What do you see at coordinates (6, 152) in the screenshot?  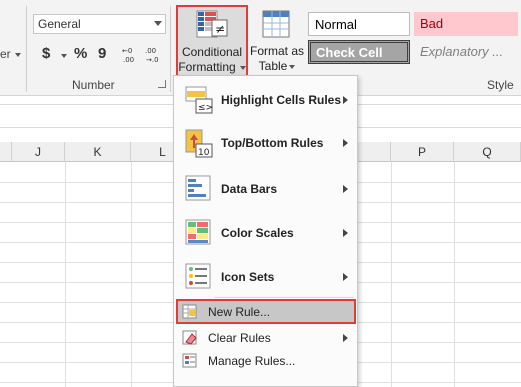 I see `column-header-left` at bounding box center [6, 152].